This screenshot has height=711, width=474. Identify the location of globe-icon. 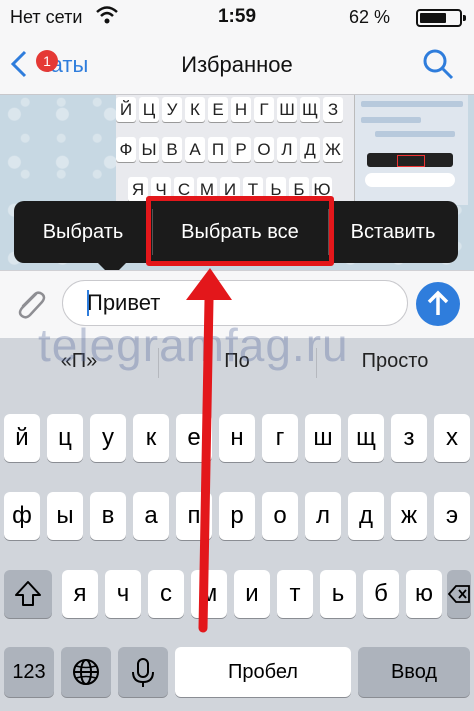
(86, 672).